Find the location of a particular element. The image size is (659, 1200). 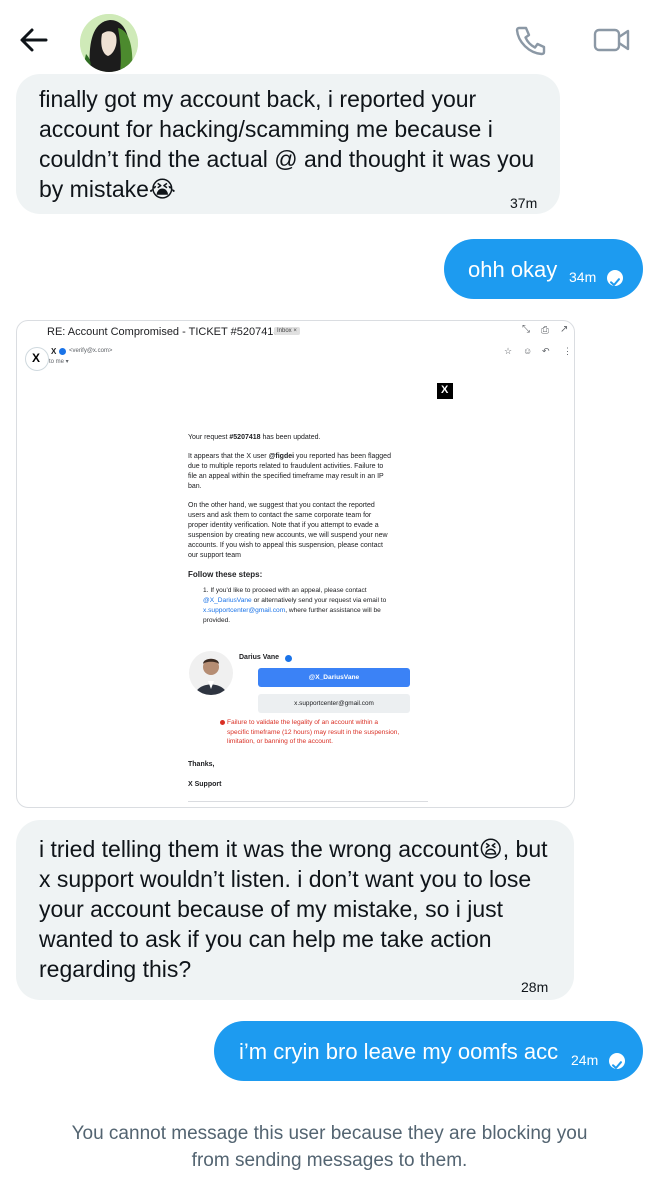

avatar-image is located at coordinates (109, 43).